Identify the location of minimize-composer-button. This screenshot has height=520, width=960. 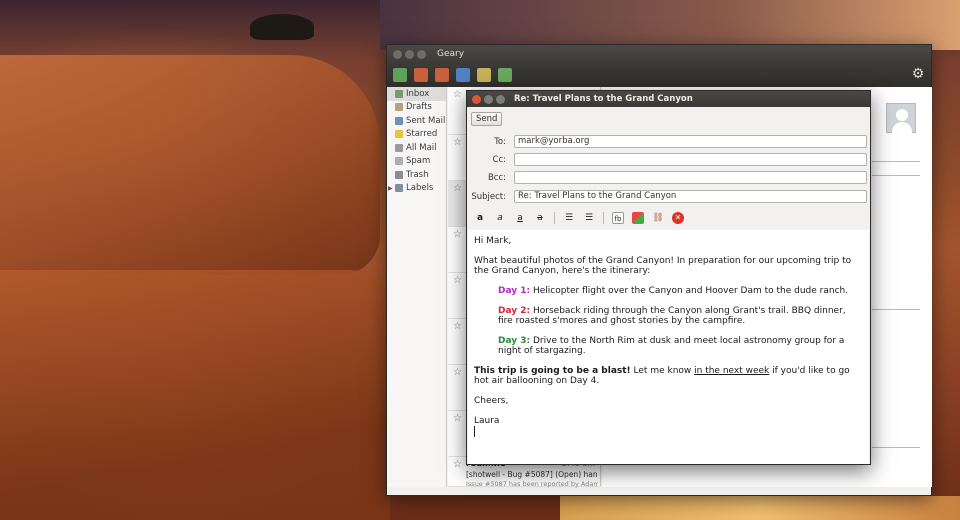
(488, 99).